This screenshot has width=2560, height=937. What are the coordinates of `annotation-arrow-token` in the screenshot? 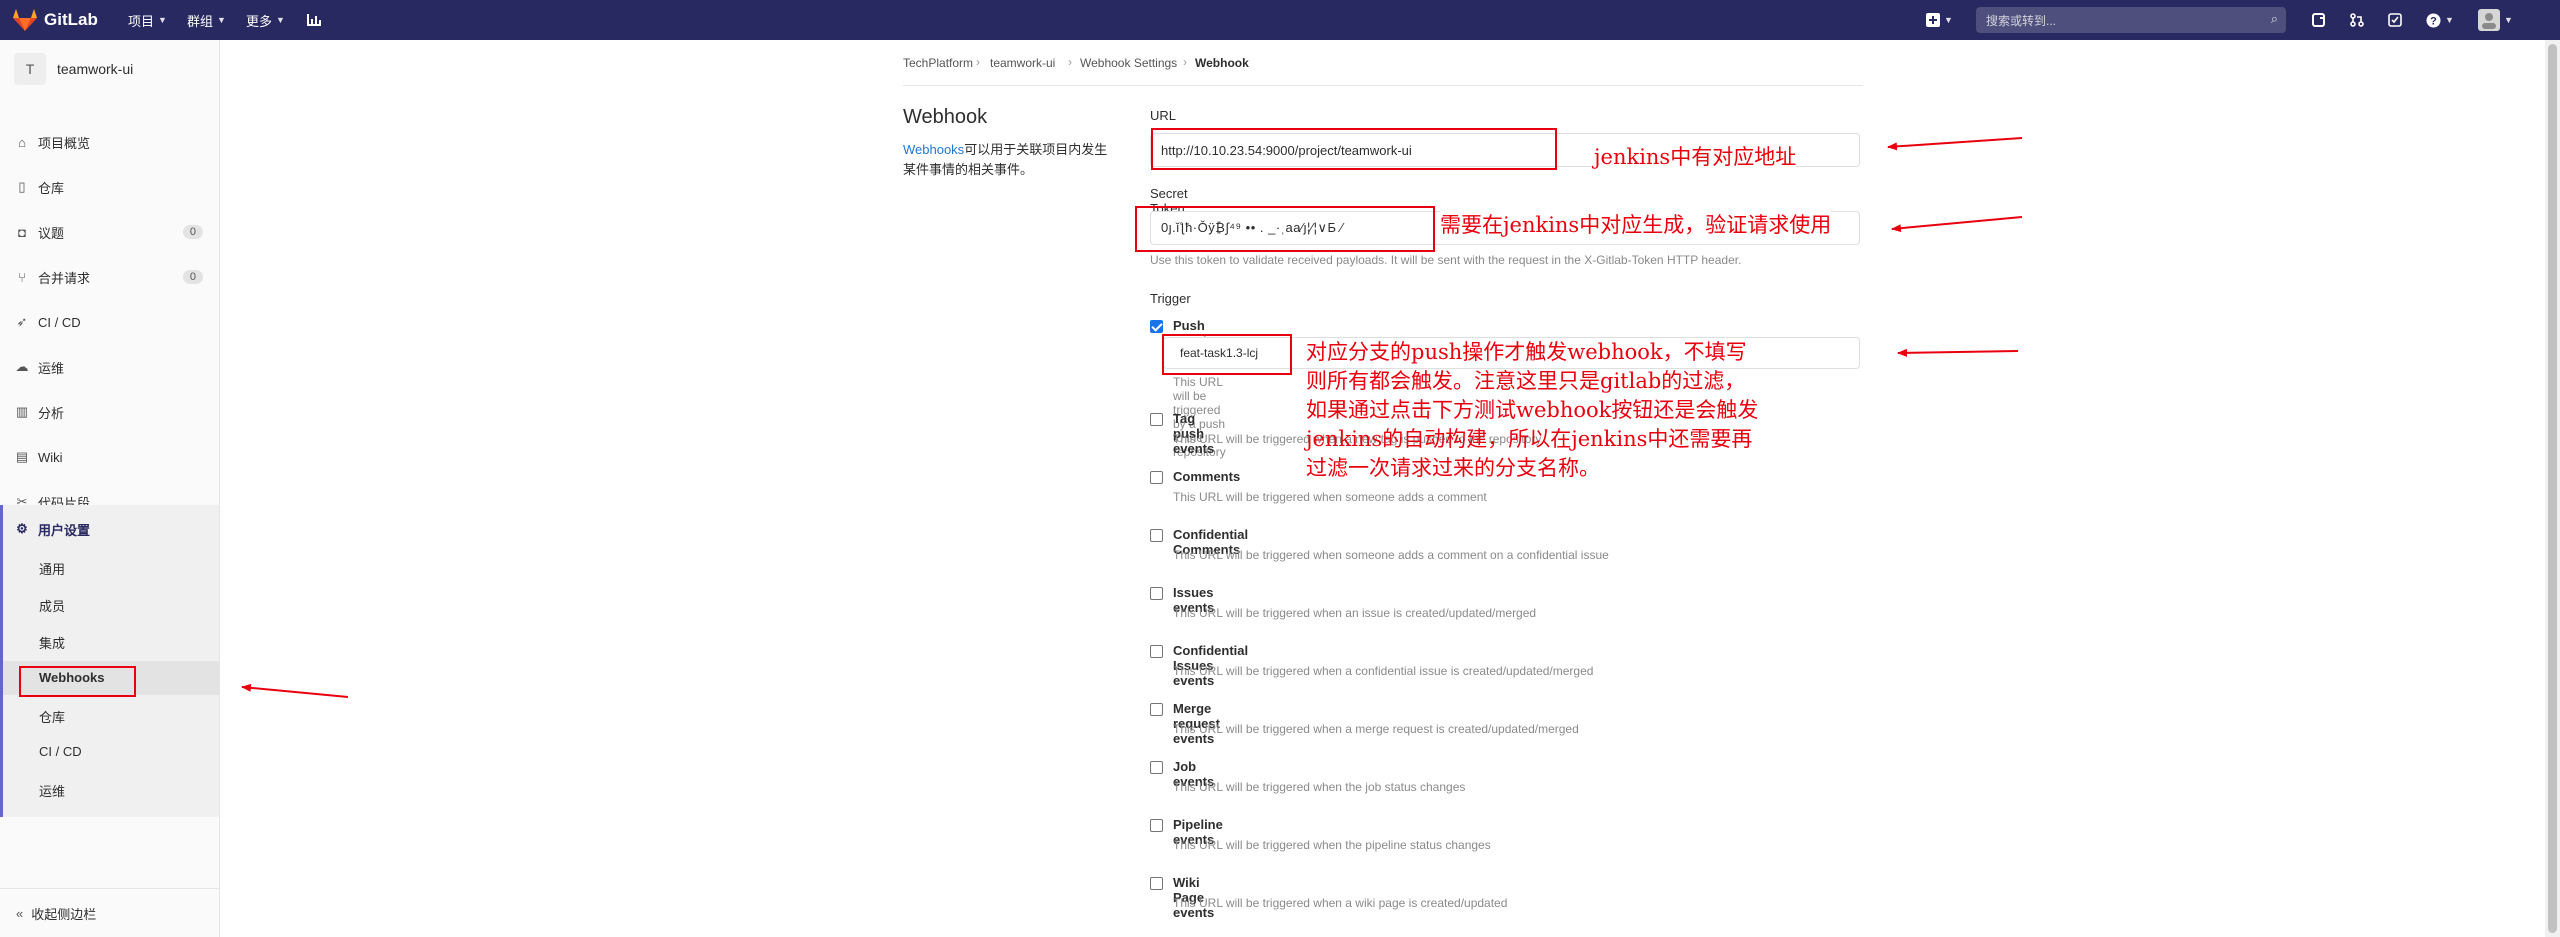 It's located at (1957, 224).